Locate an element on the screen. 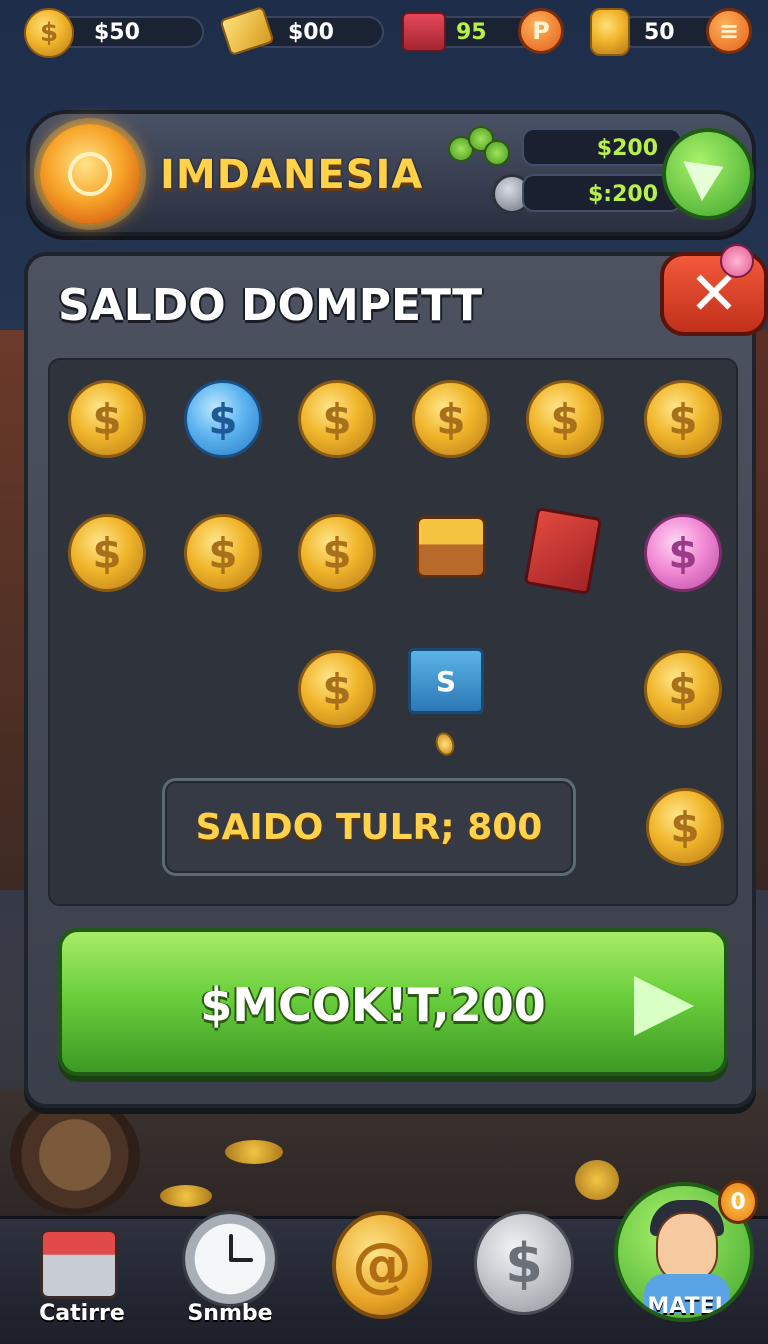  header-panel: IMDANESIA $200 $:200 is located at coordinates (391, 173).